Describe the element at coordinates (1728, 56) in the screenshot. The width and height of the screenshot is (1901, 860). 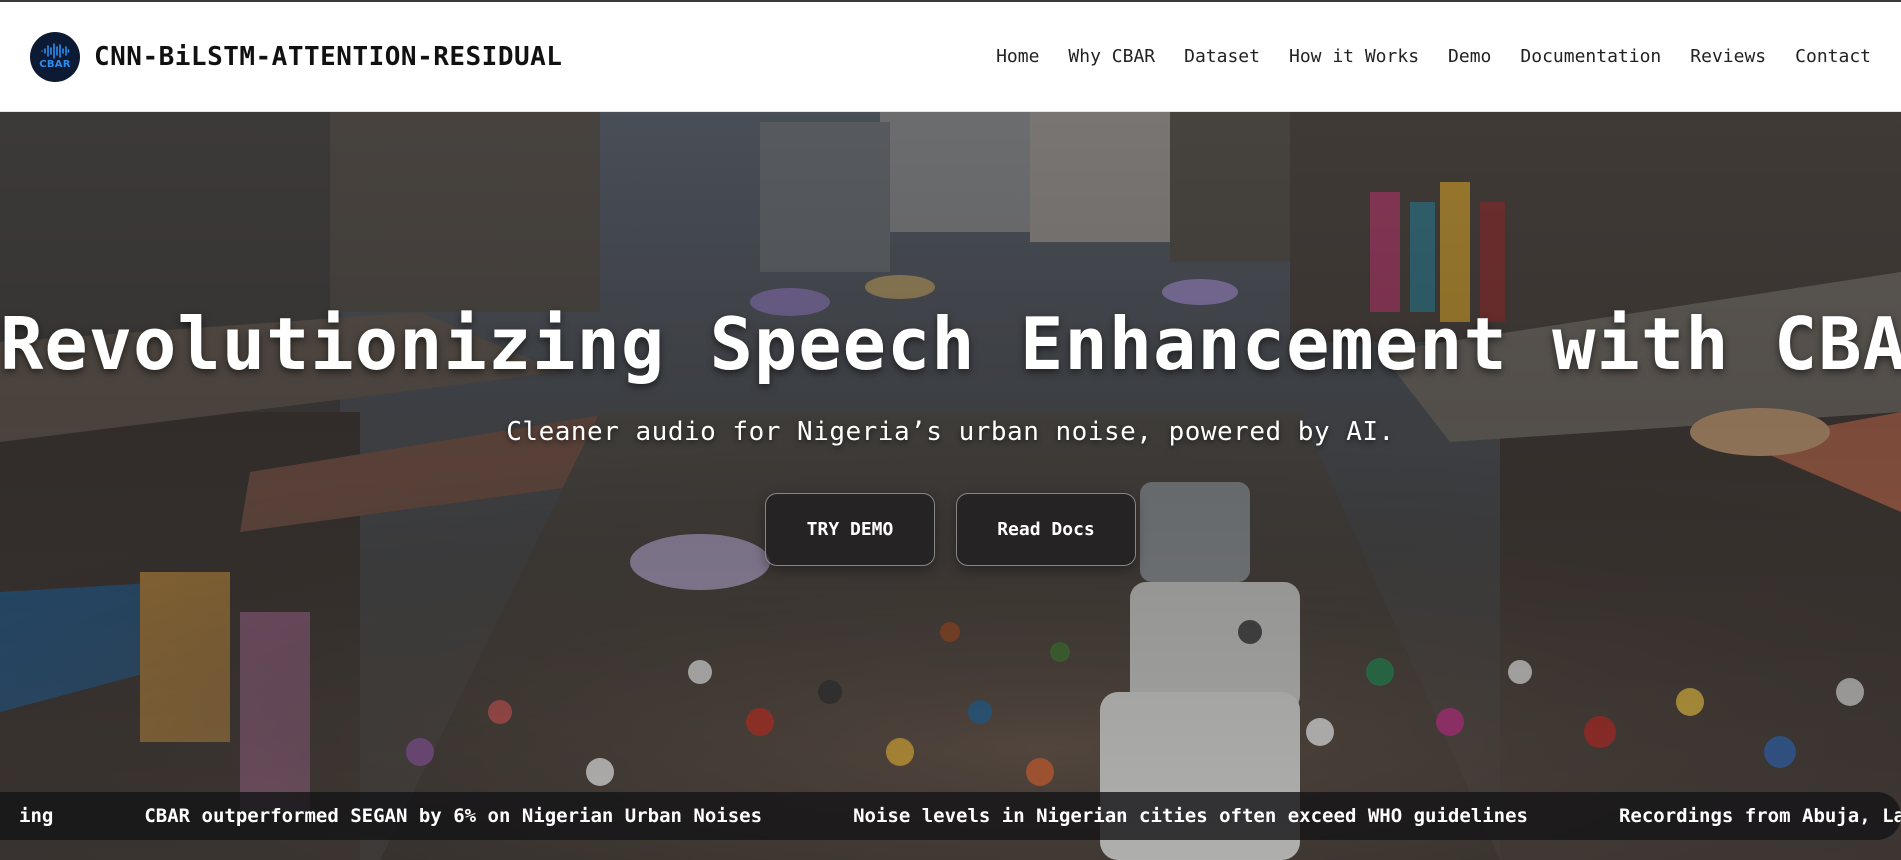
I see `nav-link-reviews: Reviews` at that location.